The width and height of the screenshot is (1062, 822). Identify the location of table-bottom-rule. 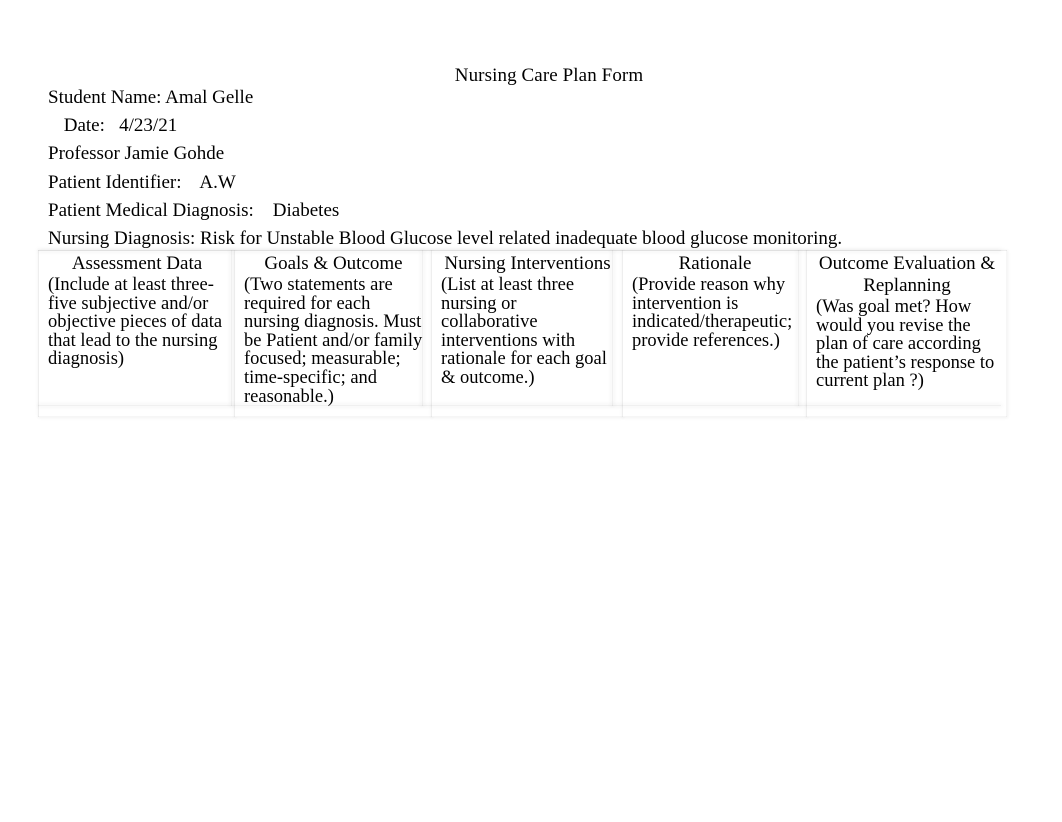
(519, 405).